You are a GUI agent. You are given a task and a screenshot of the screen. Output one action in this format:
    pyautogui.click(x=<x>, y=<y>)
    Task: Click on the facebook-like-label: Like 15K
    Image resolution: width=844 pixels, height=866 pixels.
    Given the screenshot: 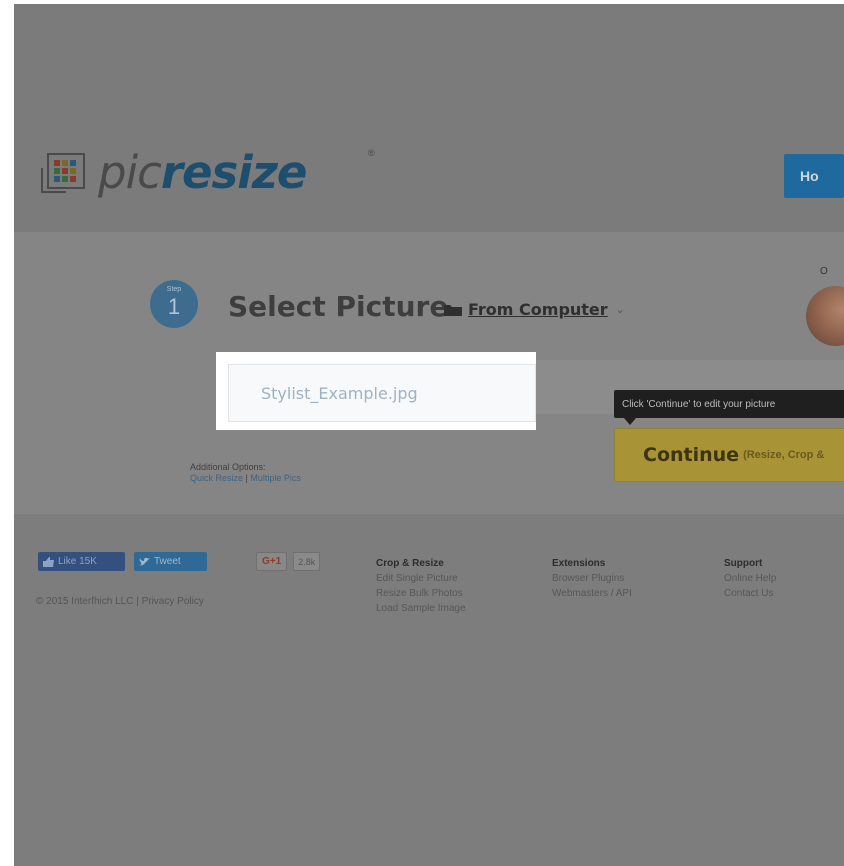 What is the action you would take?
    pyautogui.click(x=77, y=561)
    